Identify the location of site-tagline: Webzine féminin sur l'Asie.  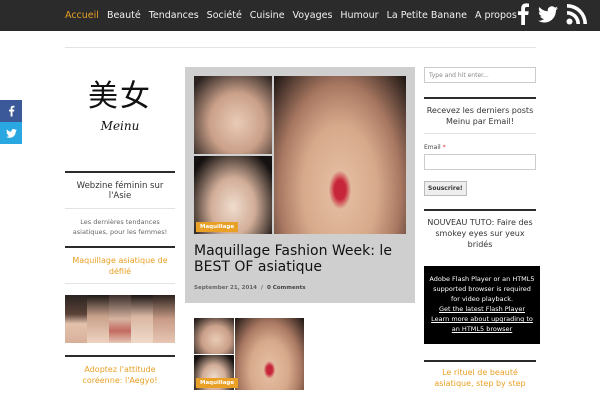
(120, 191).